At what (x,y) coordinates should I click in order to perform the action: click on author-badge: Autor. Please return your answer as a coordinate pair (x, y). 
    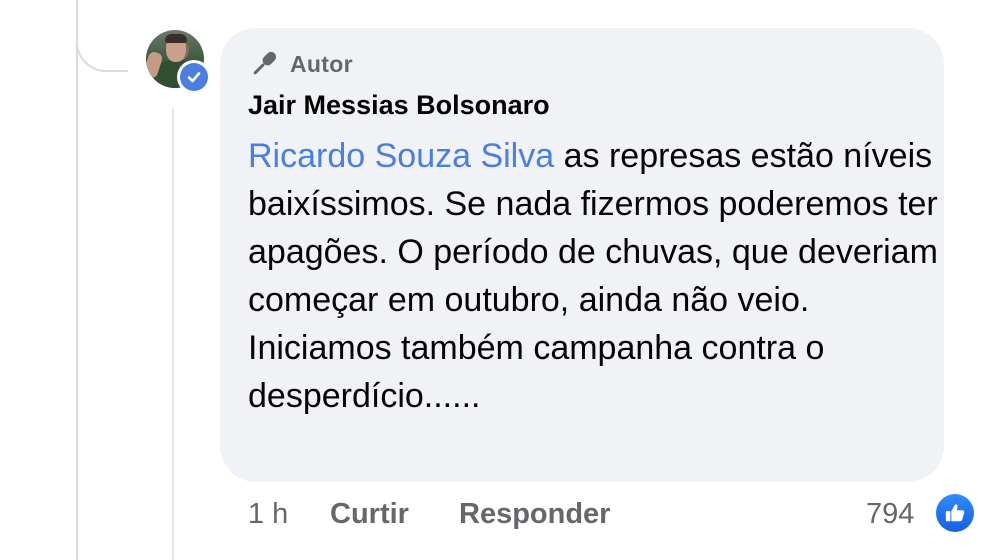
    Looking at the image, I should click on (300, 64).